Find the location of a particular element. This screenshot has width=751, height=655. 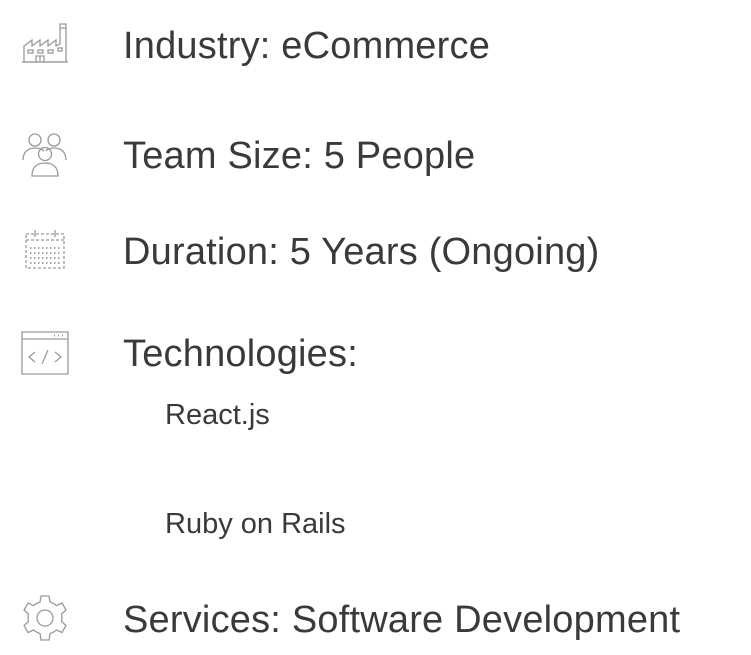

team-size-label: Team Size: 5 People is located at coordinates (299, 156).